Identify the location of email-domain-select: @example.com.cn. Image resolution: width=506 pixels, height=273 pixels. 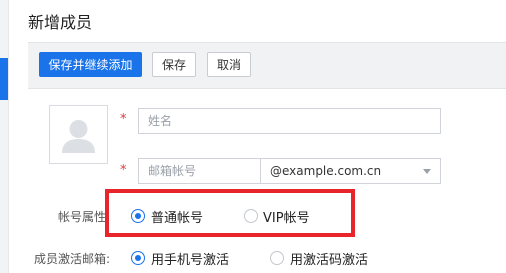
(350, 171).